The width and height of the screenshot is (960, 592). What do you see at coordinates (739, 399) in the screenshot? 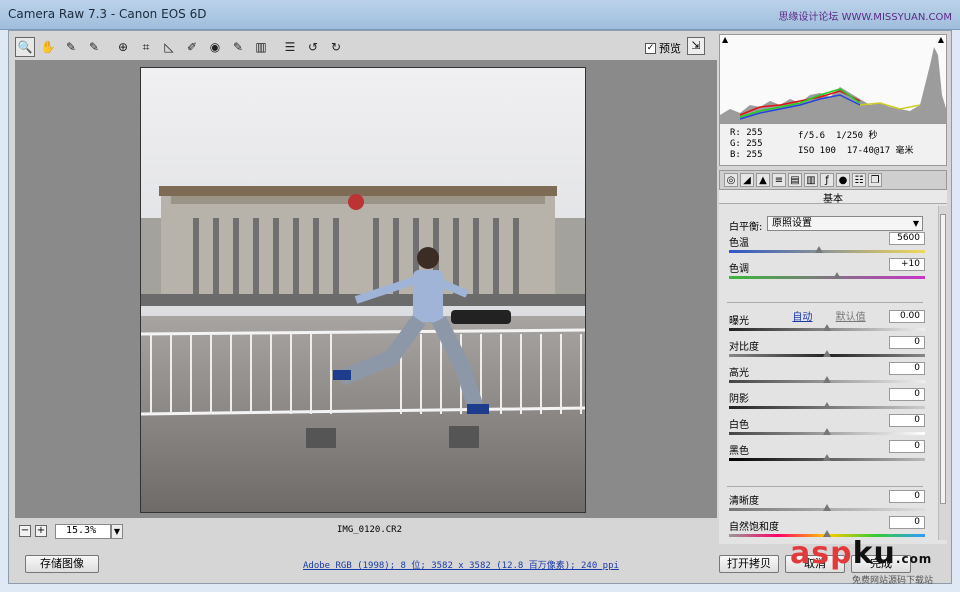
I see `slider-label: 阴影` at bounding box center [739, 399].